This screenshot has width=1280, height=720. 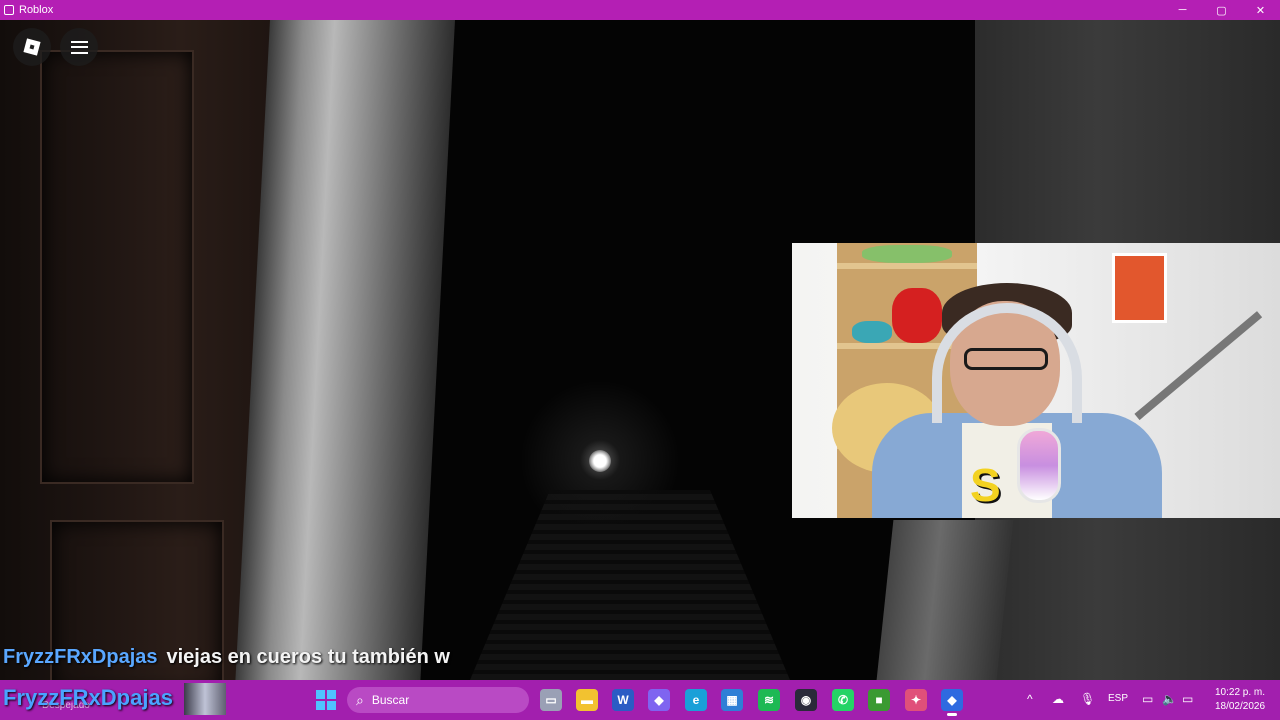 What do you see at coordinates (945, 600) in the screenshot?
I see `right-door-frame` at bounding box center [945, 600].